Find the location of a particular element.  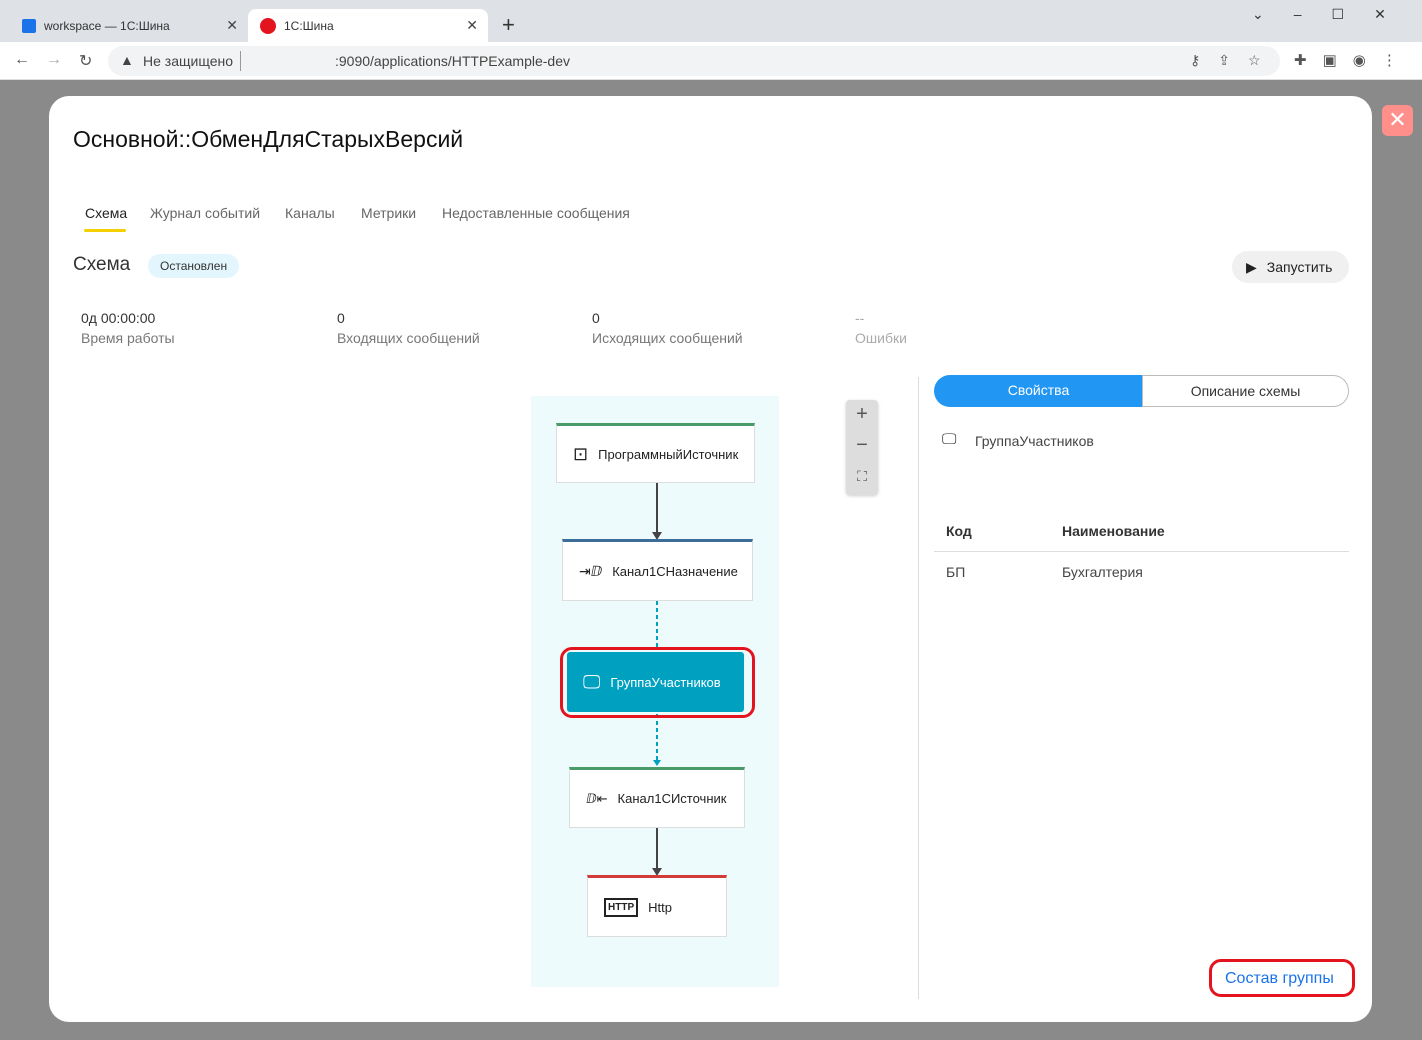

stat-incoming: 0 Входящих сообщений is located at coordinates (408, 328).